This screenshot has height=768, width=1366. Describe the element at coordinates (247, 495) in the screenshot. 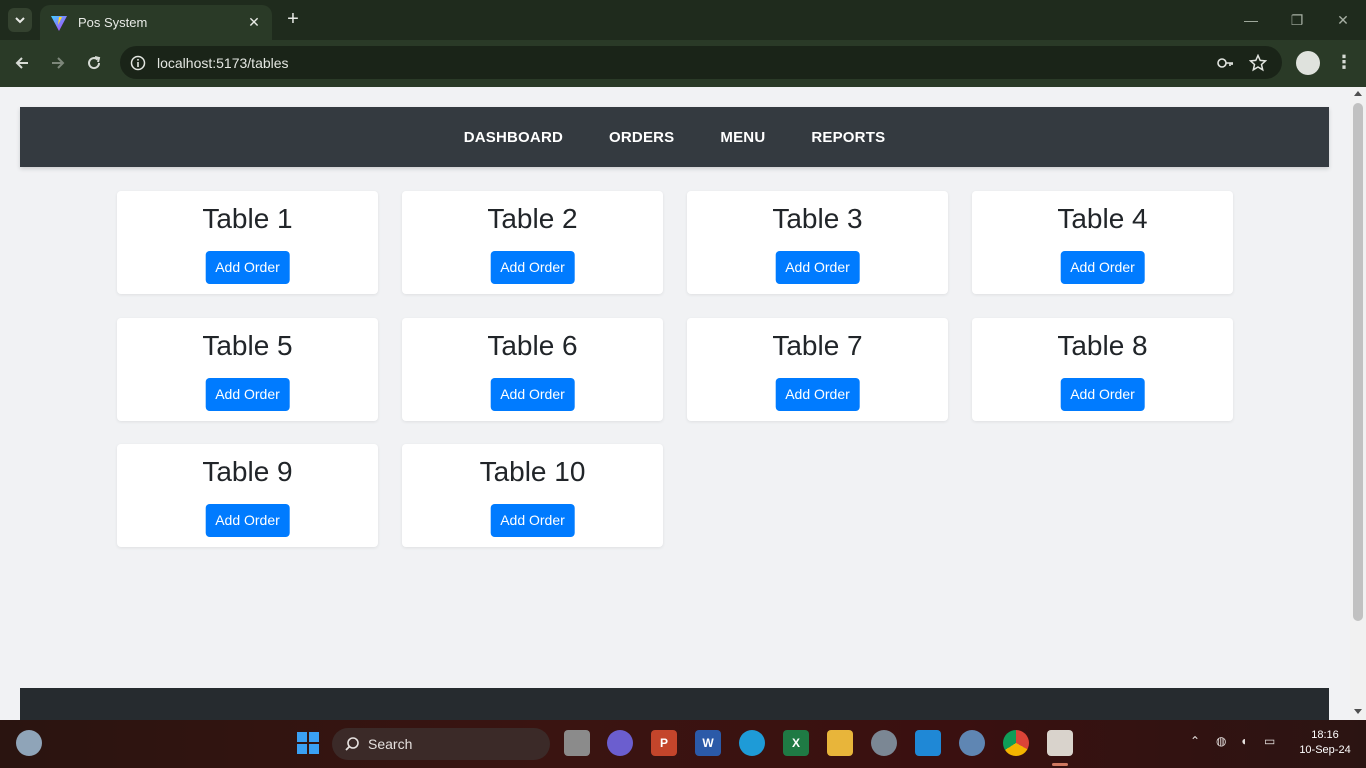

I see `table-card: Table 9 Add Order` at that location.